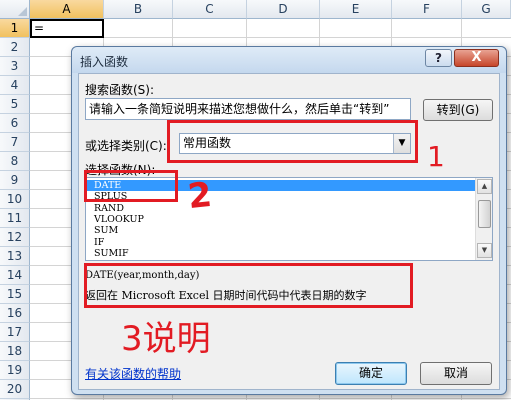 The image size is (511, 400). I want to click on function-list-item: SUMIF, so click(280, 253).